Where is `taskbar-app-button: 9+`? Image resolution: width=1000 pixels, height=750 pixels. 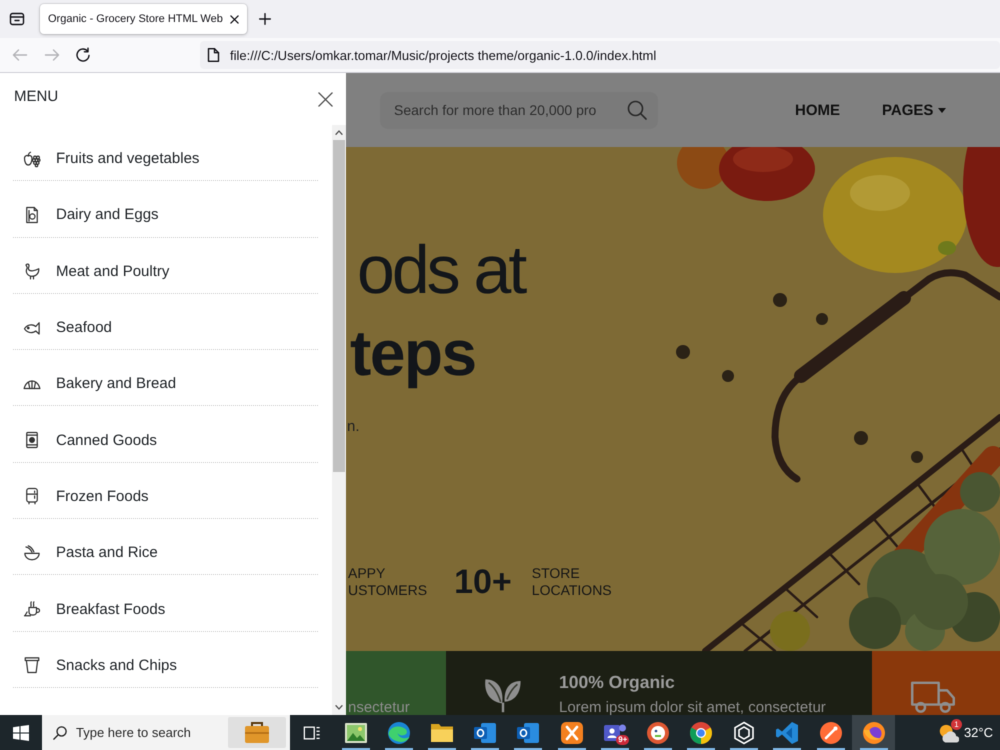 taskbar-app-button: 9+ is located at coordinates (614, 732).